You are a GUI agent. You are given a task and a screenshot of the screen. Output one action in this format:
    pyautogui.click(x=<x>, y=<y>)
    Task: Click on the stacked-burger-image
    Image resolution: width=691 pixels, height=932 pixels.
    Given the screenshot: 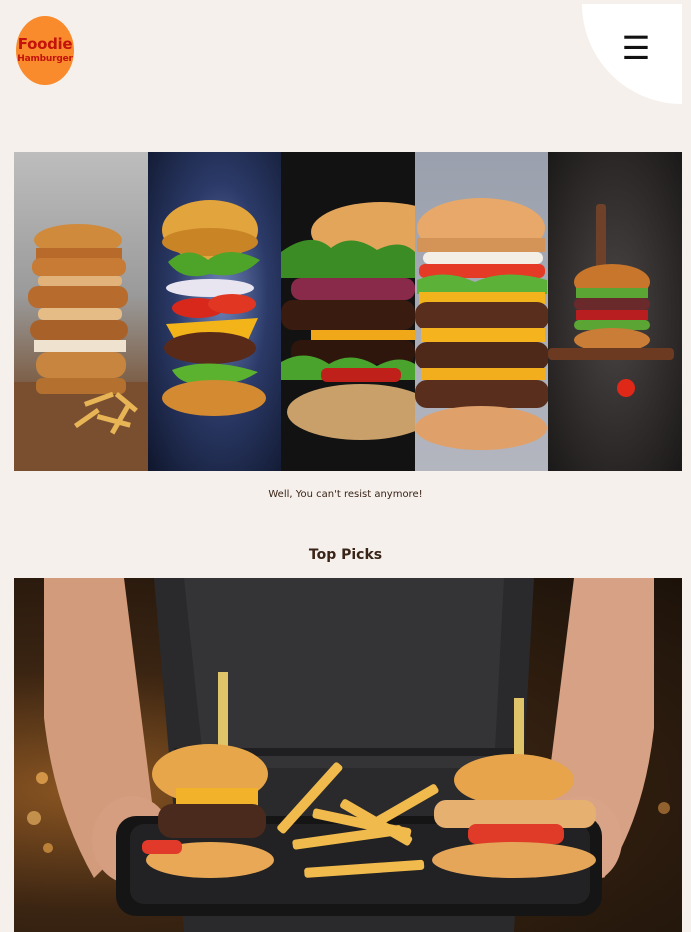 What is the action you would take?
    pyautogui.click(x=81, y=347)
    